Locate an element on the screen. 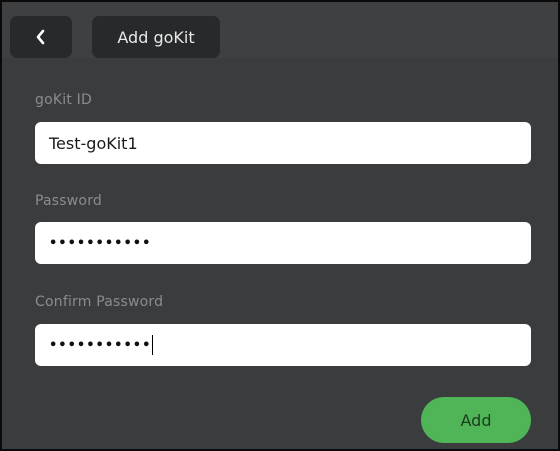 This screenshot has height=451, width=560. gokit-id-input: Test-goKit1 is located at coordinates (283, 143).